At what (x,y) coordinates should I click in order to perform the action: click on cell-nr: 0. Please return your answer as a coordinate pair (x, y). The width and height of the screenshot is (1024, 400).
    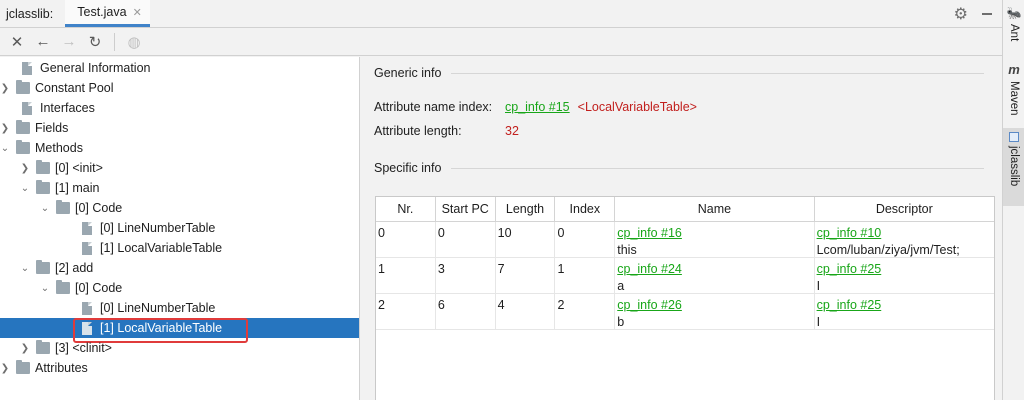
    Looking at the image, I should click on (406, 239).